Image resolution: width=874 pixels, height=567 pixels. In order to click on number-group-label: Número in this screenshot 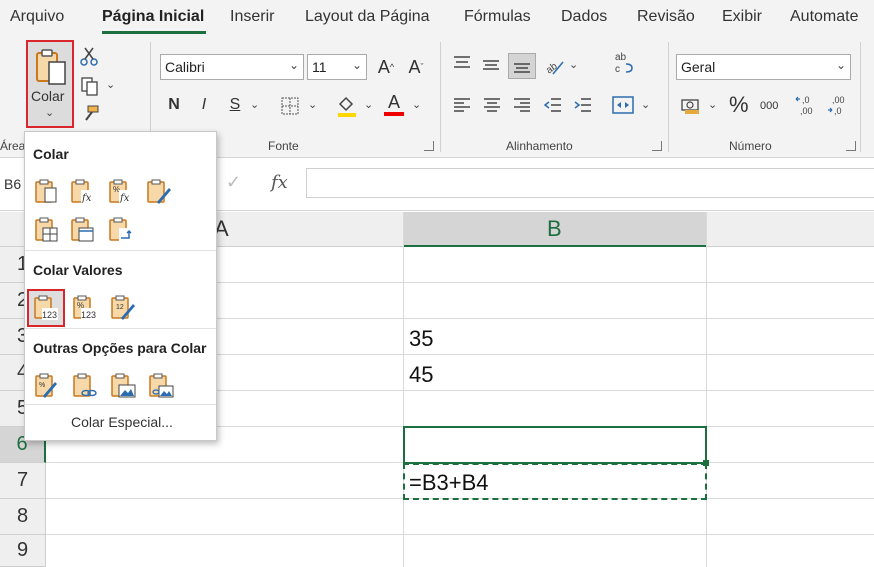, I will do `click(750, 146)`.